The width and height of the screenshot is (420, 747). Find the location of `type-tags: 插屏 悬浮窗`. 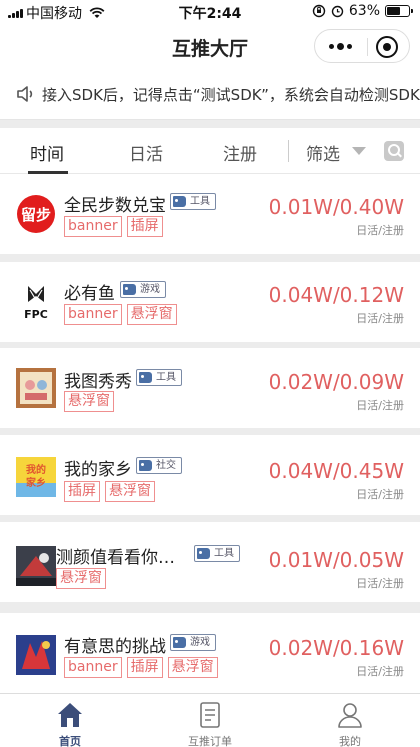

type-tags: 插屏 悬浮窗 is located at coordinates (109, 491).